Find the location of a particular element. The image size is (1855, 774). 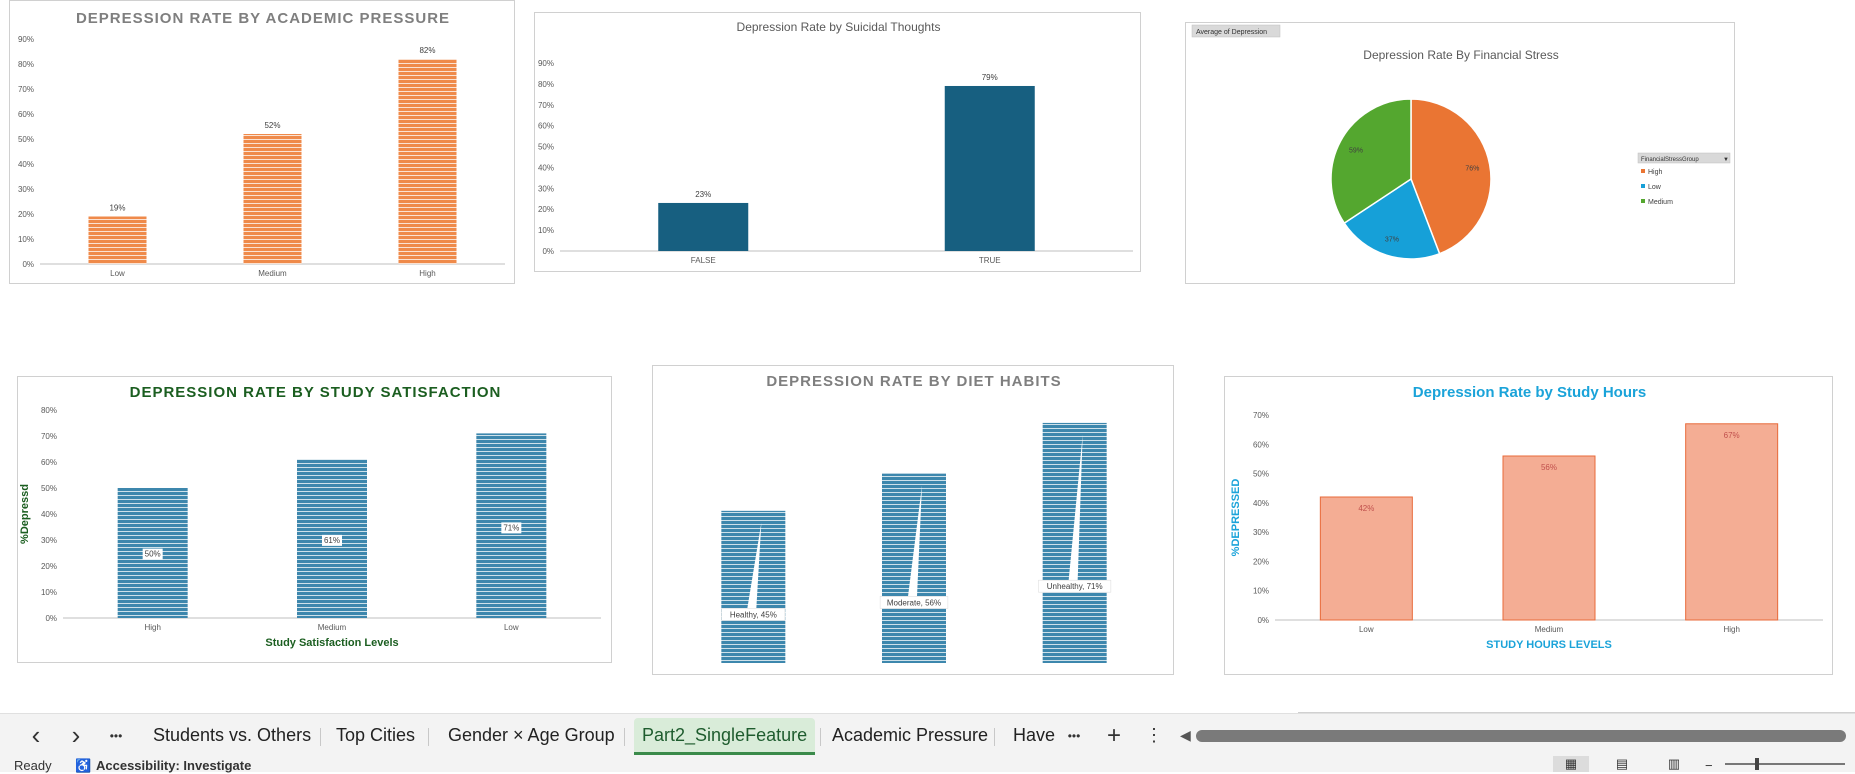

page-break-view-button: ▥ is located at coordinates (1674, 764).